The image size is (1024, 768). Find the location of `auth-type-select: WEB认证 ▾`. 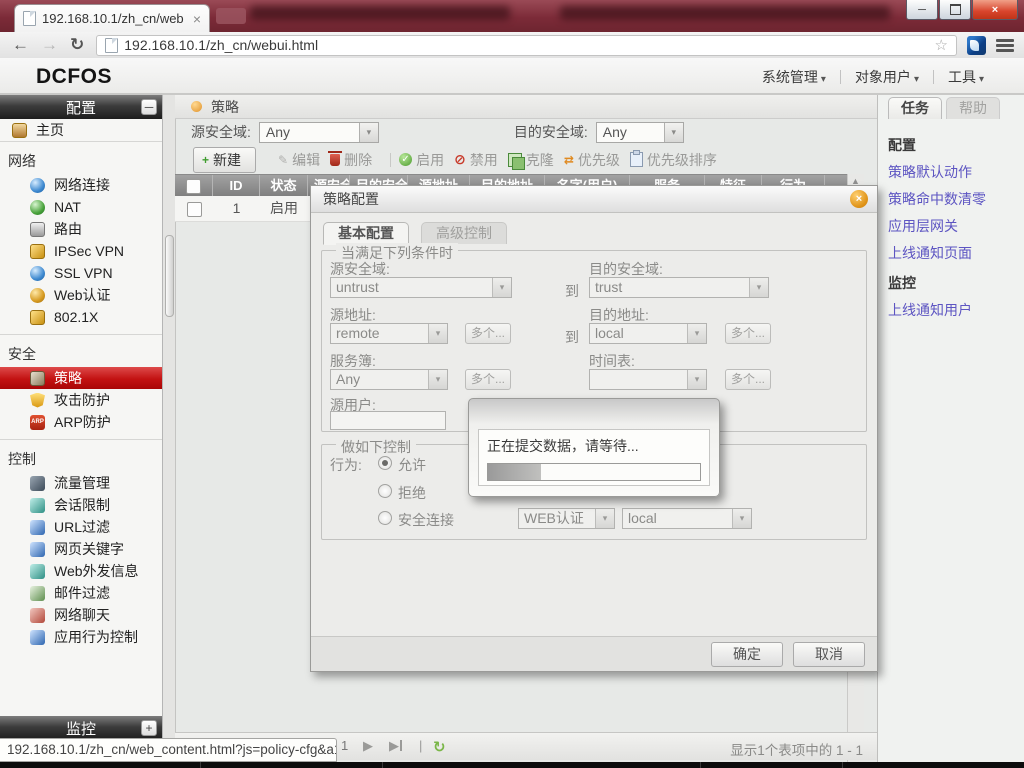

auth-type-select: WEB认证 ▾ is located at coordinates (566, 518).